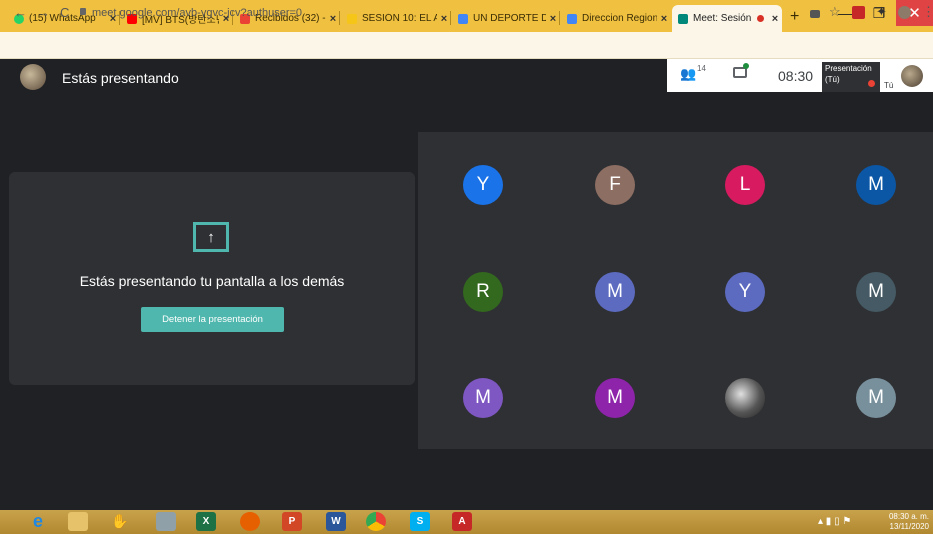 This screenshot has width=933, height=534. What do you see at coordinates (463, 18) in the screenshot?
I see `docs-icon` at bounding box center [463, 18].